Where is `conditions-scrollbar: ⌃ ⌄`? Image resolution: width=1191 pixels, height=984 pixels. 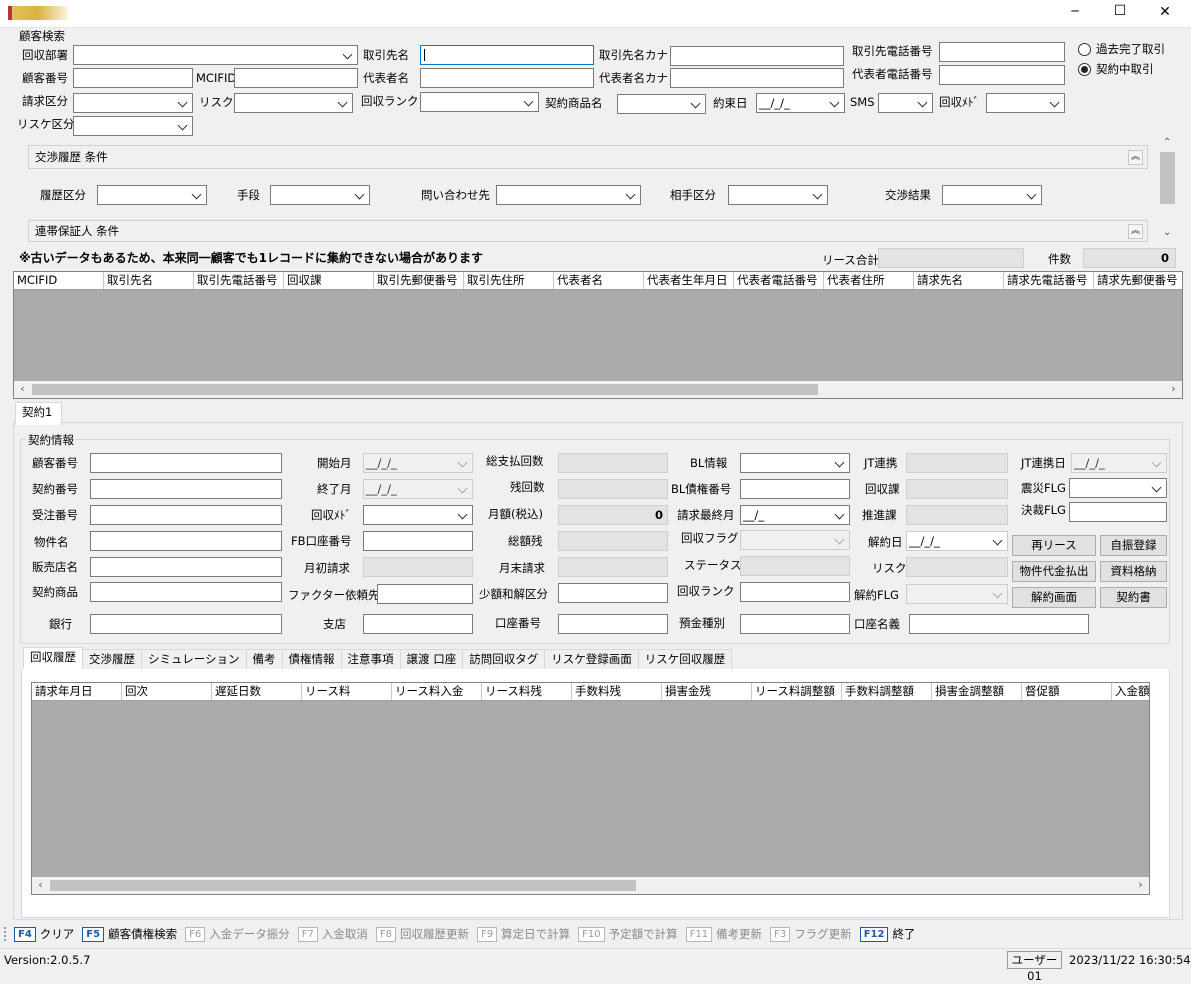
conditions-scrollbar: ⌃ ⌄ is located at coordinates (1167, 189).